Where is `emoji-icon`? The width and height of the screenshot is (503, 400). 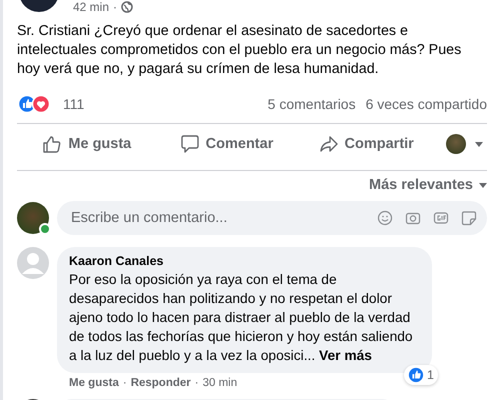
emoji-icon is located at coordinates (385, 218).